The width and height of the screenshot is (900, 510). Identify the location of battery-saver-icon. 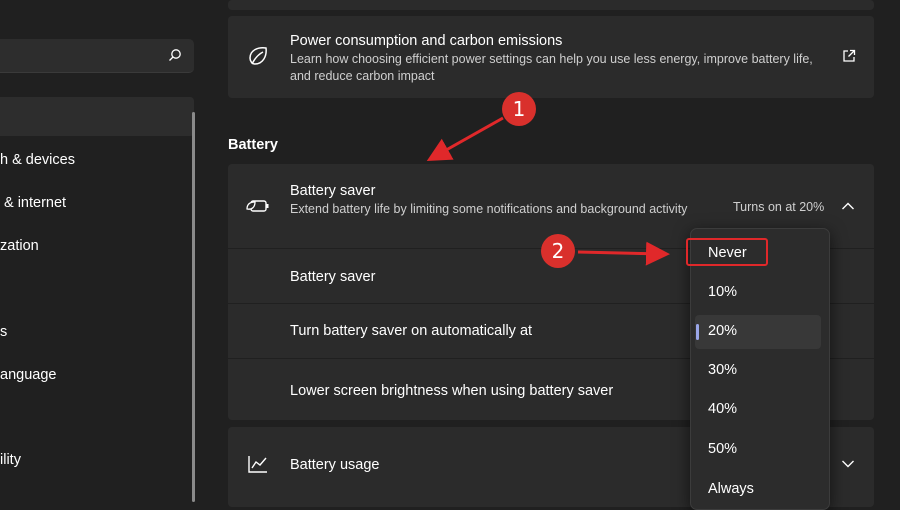
(257, 206).